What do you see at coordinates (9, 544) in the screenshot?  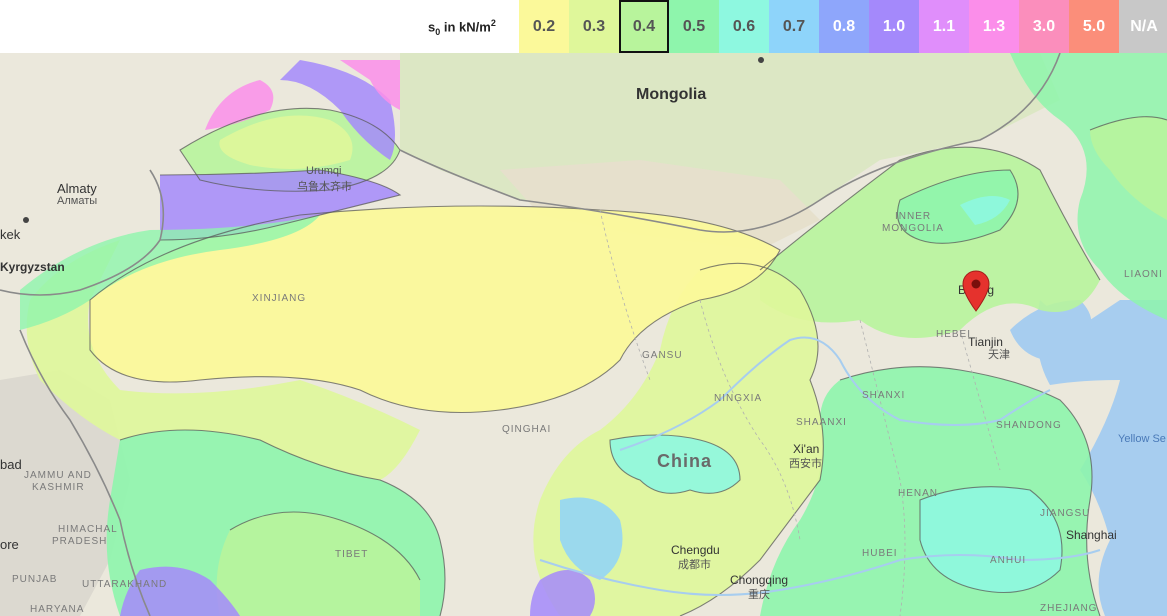 I see `label-lahore: ore` at bounding box center [9, 544].